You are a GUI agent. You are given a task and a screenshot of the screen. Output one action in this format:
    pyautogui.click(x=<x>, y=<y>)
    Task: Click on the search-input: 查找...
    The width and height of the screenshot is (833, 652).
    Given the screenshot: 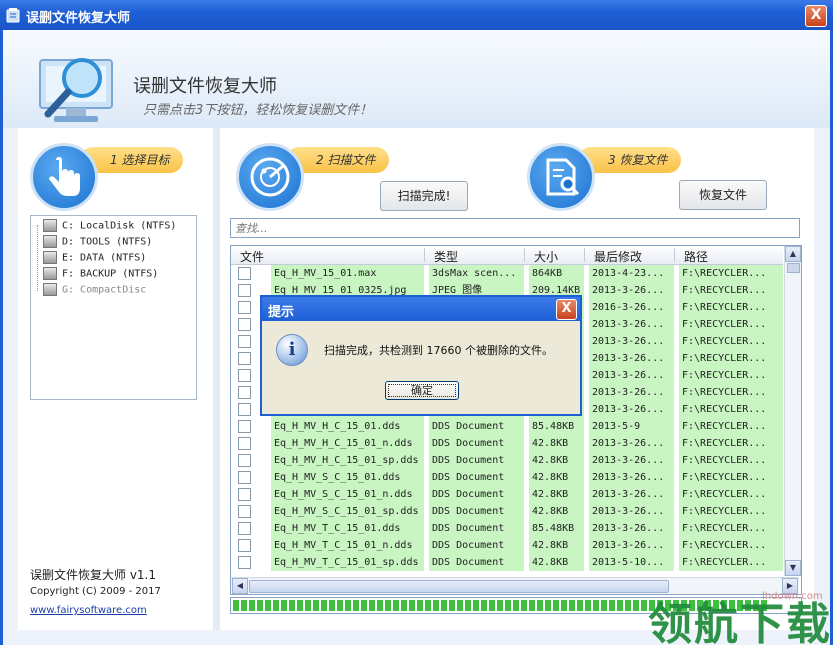 What is the action you would take?
    pyautogui.click(x=515, y=228)
    